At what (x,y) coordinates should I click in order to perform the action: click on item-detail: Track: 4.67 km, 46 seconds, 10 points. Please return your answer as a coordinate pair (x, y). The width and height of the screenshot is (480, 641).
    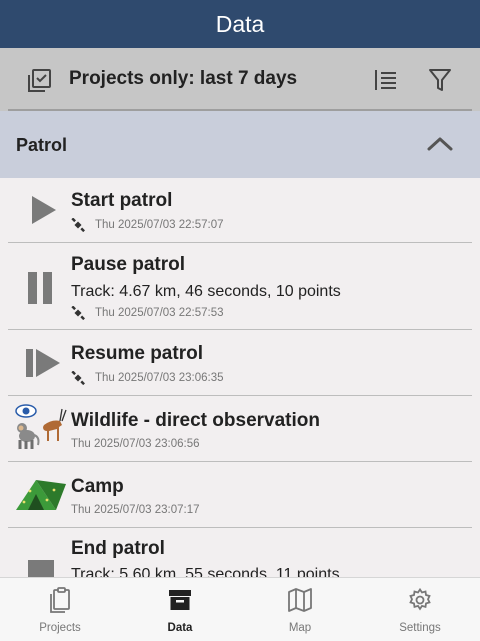
    Looking at the image, I should click on (206, 291).